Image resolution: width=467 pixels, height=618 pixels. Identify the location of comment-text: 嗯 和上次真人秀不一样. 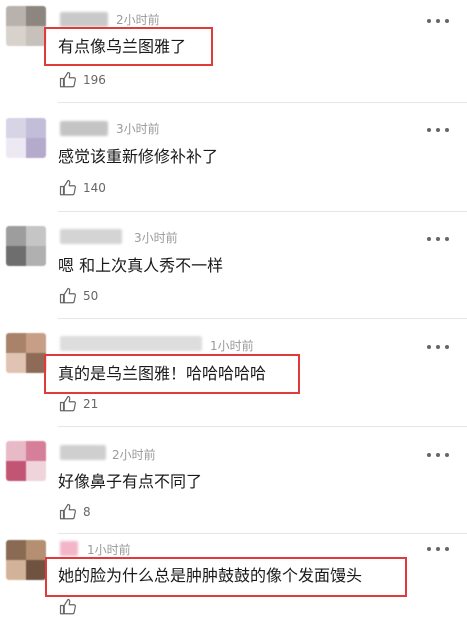
(141, 265).